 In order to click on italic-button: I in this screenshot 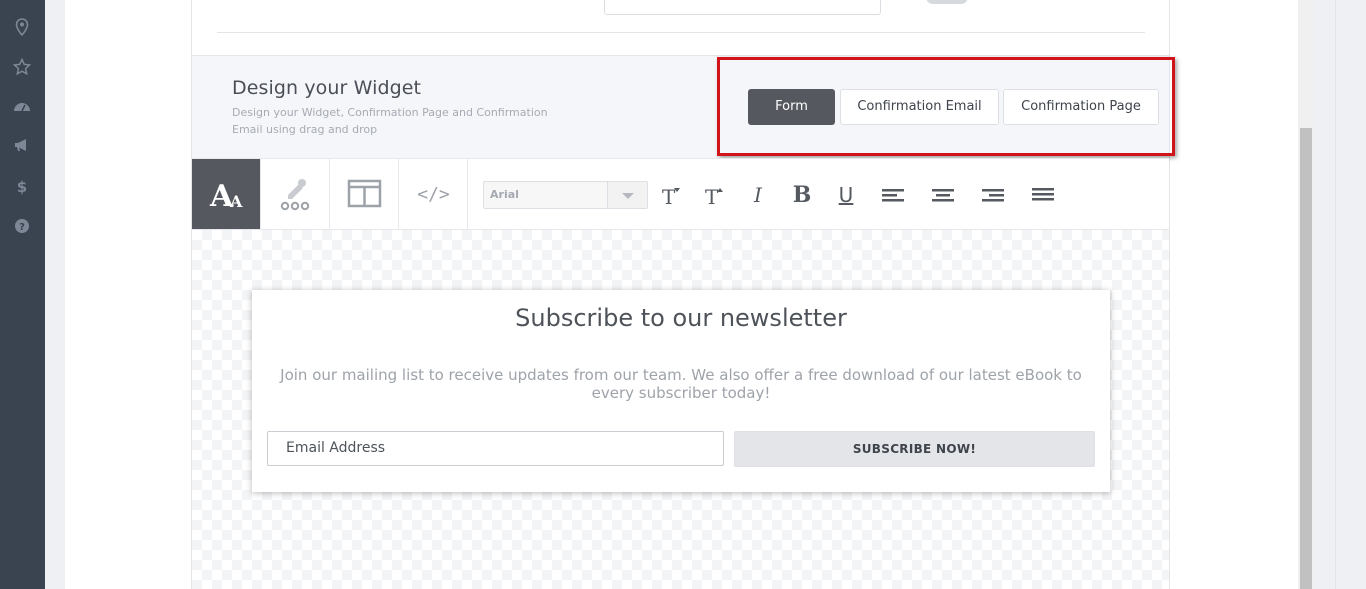, I will do `click(758, 195)`.